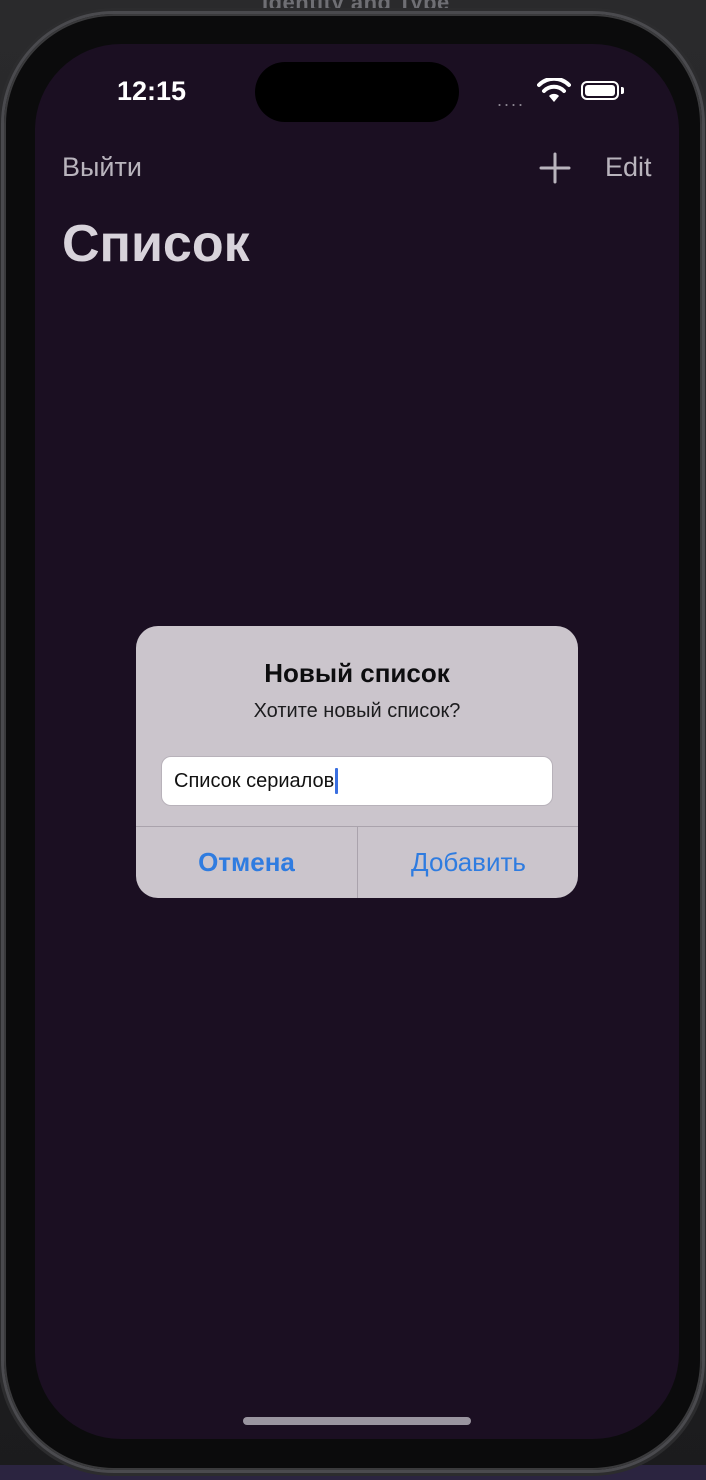 This screenshot has height=1480, width=706. Describe the element at coordinates (357, 92) in the screenshot. I see `dynamic-island` at that location.